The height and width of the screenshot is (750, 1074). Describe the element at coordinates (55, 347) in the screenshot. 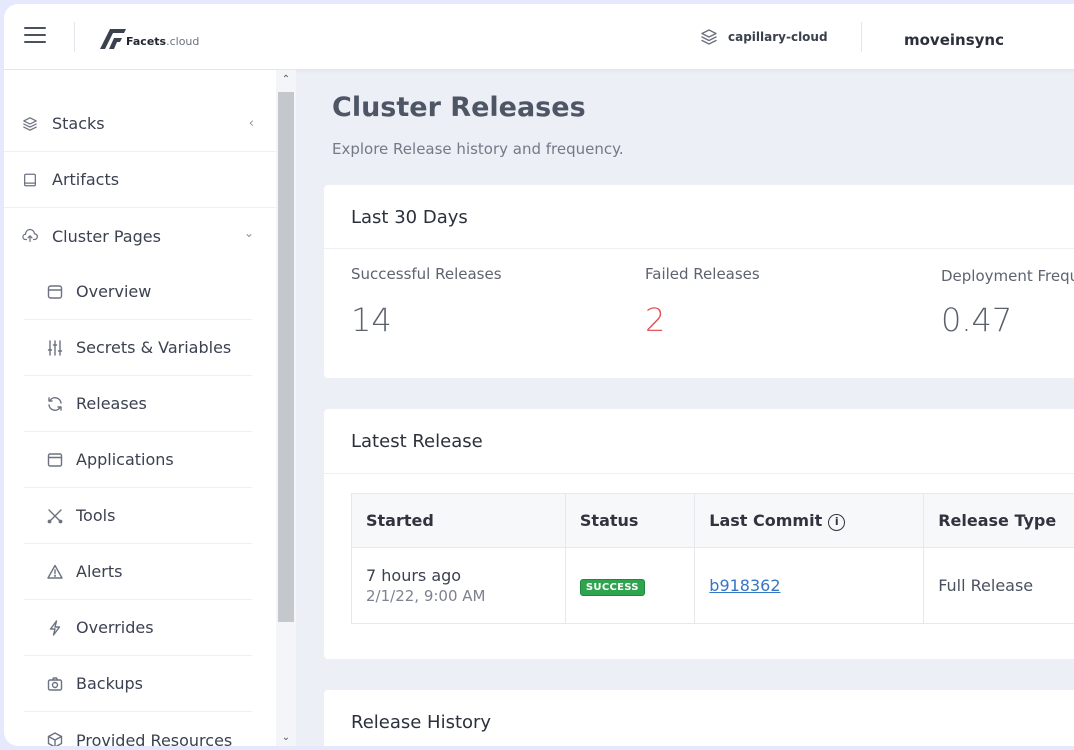

I see `sliders-icon` at that location.